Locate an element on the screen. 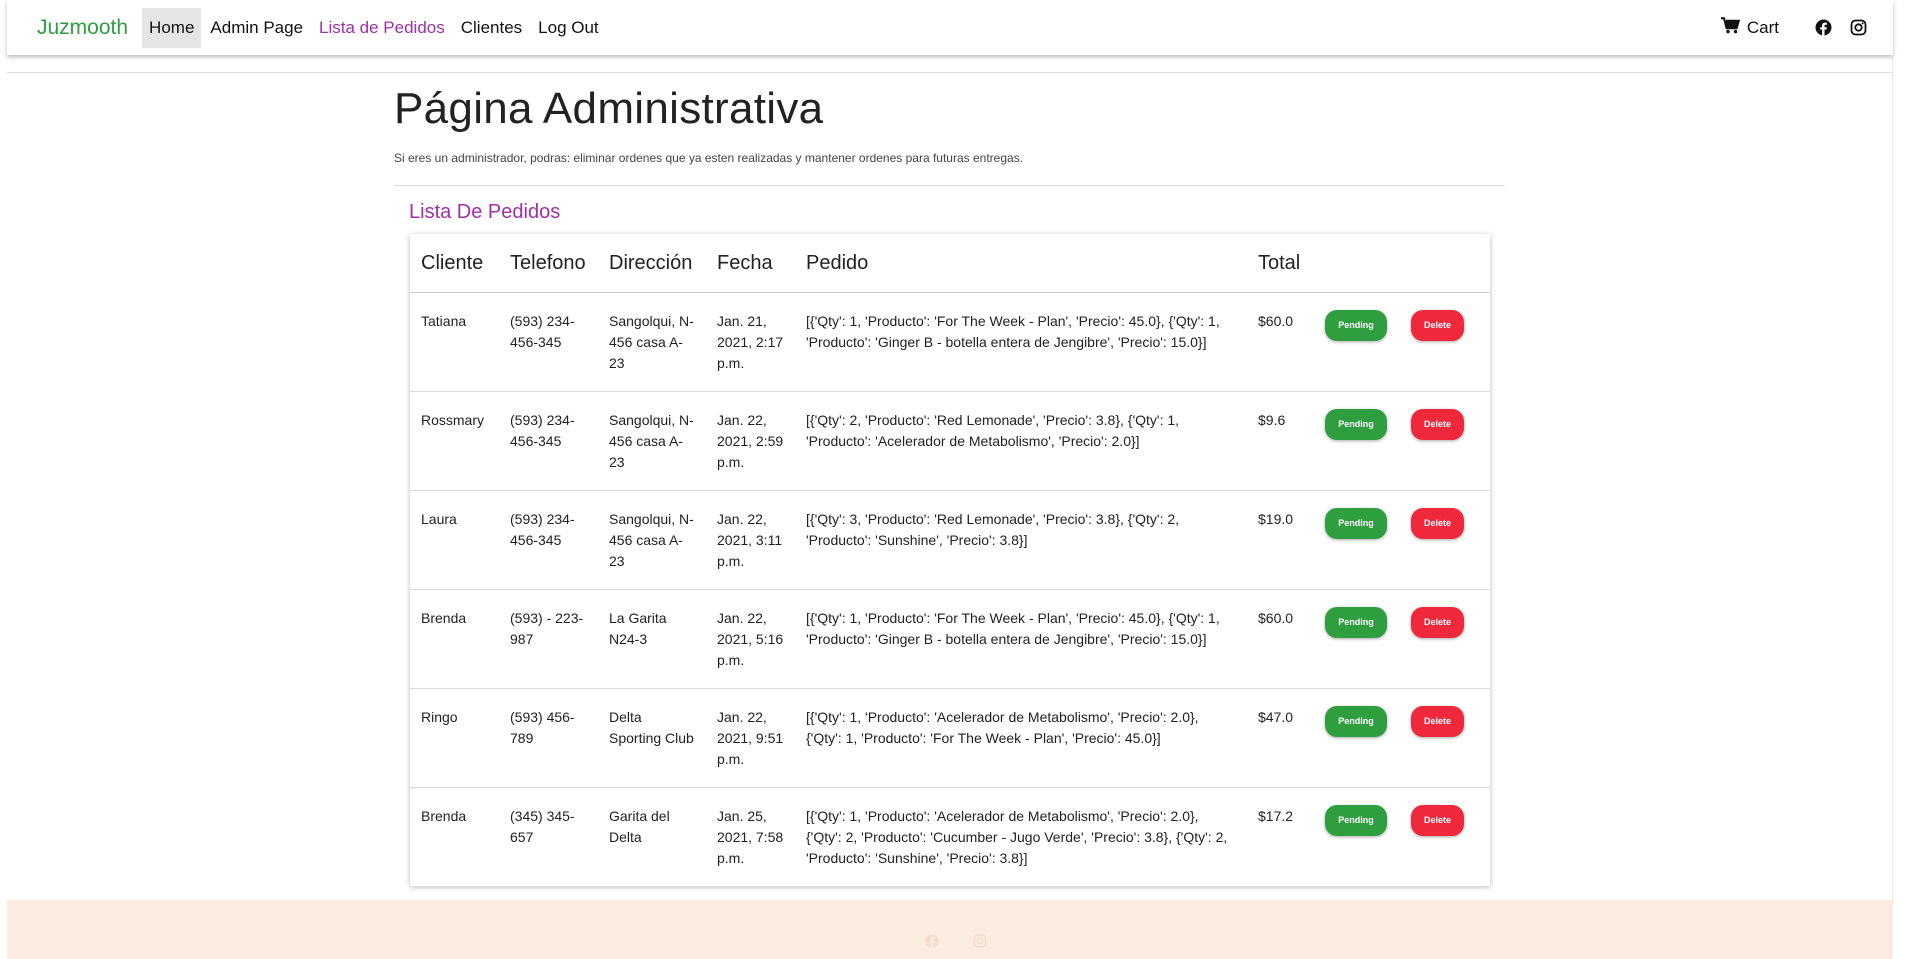 The image size is (1907, 959). cell-total: $47.0 is located at coordinates (1280, 738).